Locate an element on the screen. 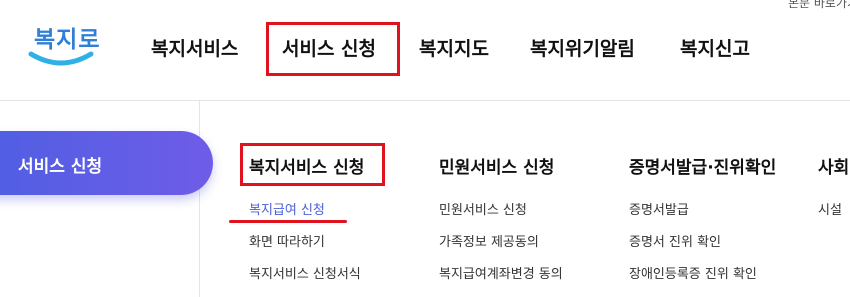 The height and width of the screenshot is (297, 850). logo-text: 복지로 is located at coordinates (67, 40).